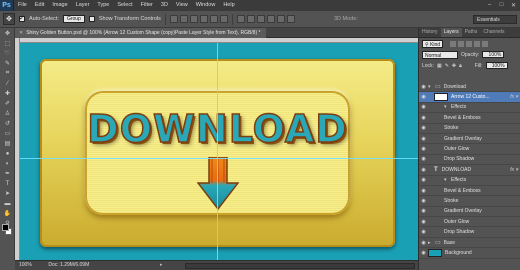 The height and width of the screenshot is (270, 520). What do you see at coordinates (430, 87) in the screenshot?
I see `chevron-down-icon: ▾` at bounding box center [430, 87].